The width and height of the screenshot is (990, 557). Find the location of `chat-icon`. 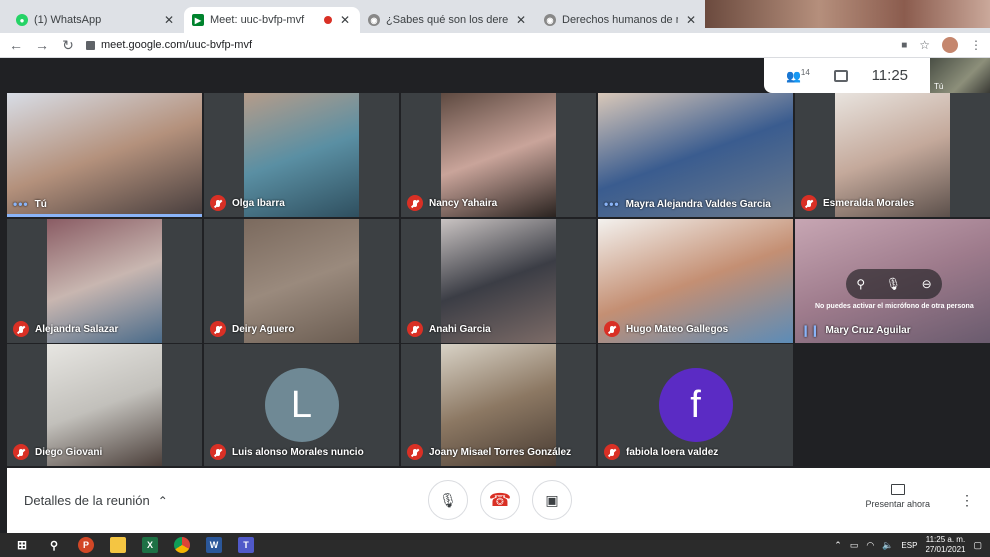

chat-icon is located at coordinates (840, 75).